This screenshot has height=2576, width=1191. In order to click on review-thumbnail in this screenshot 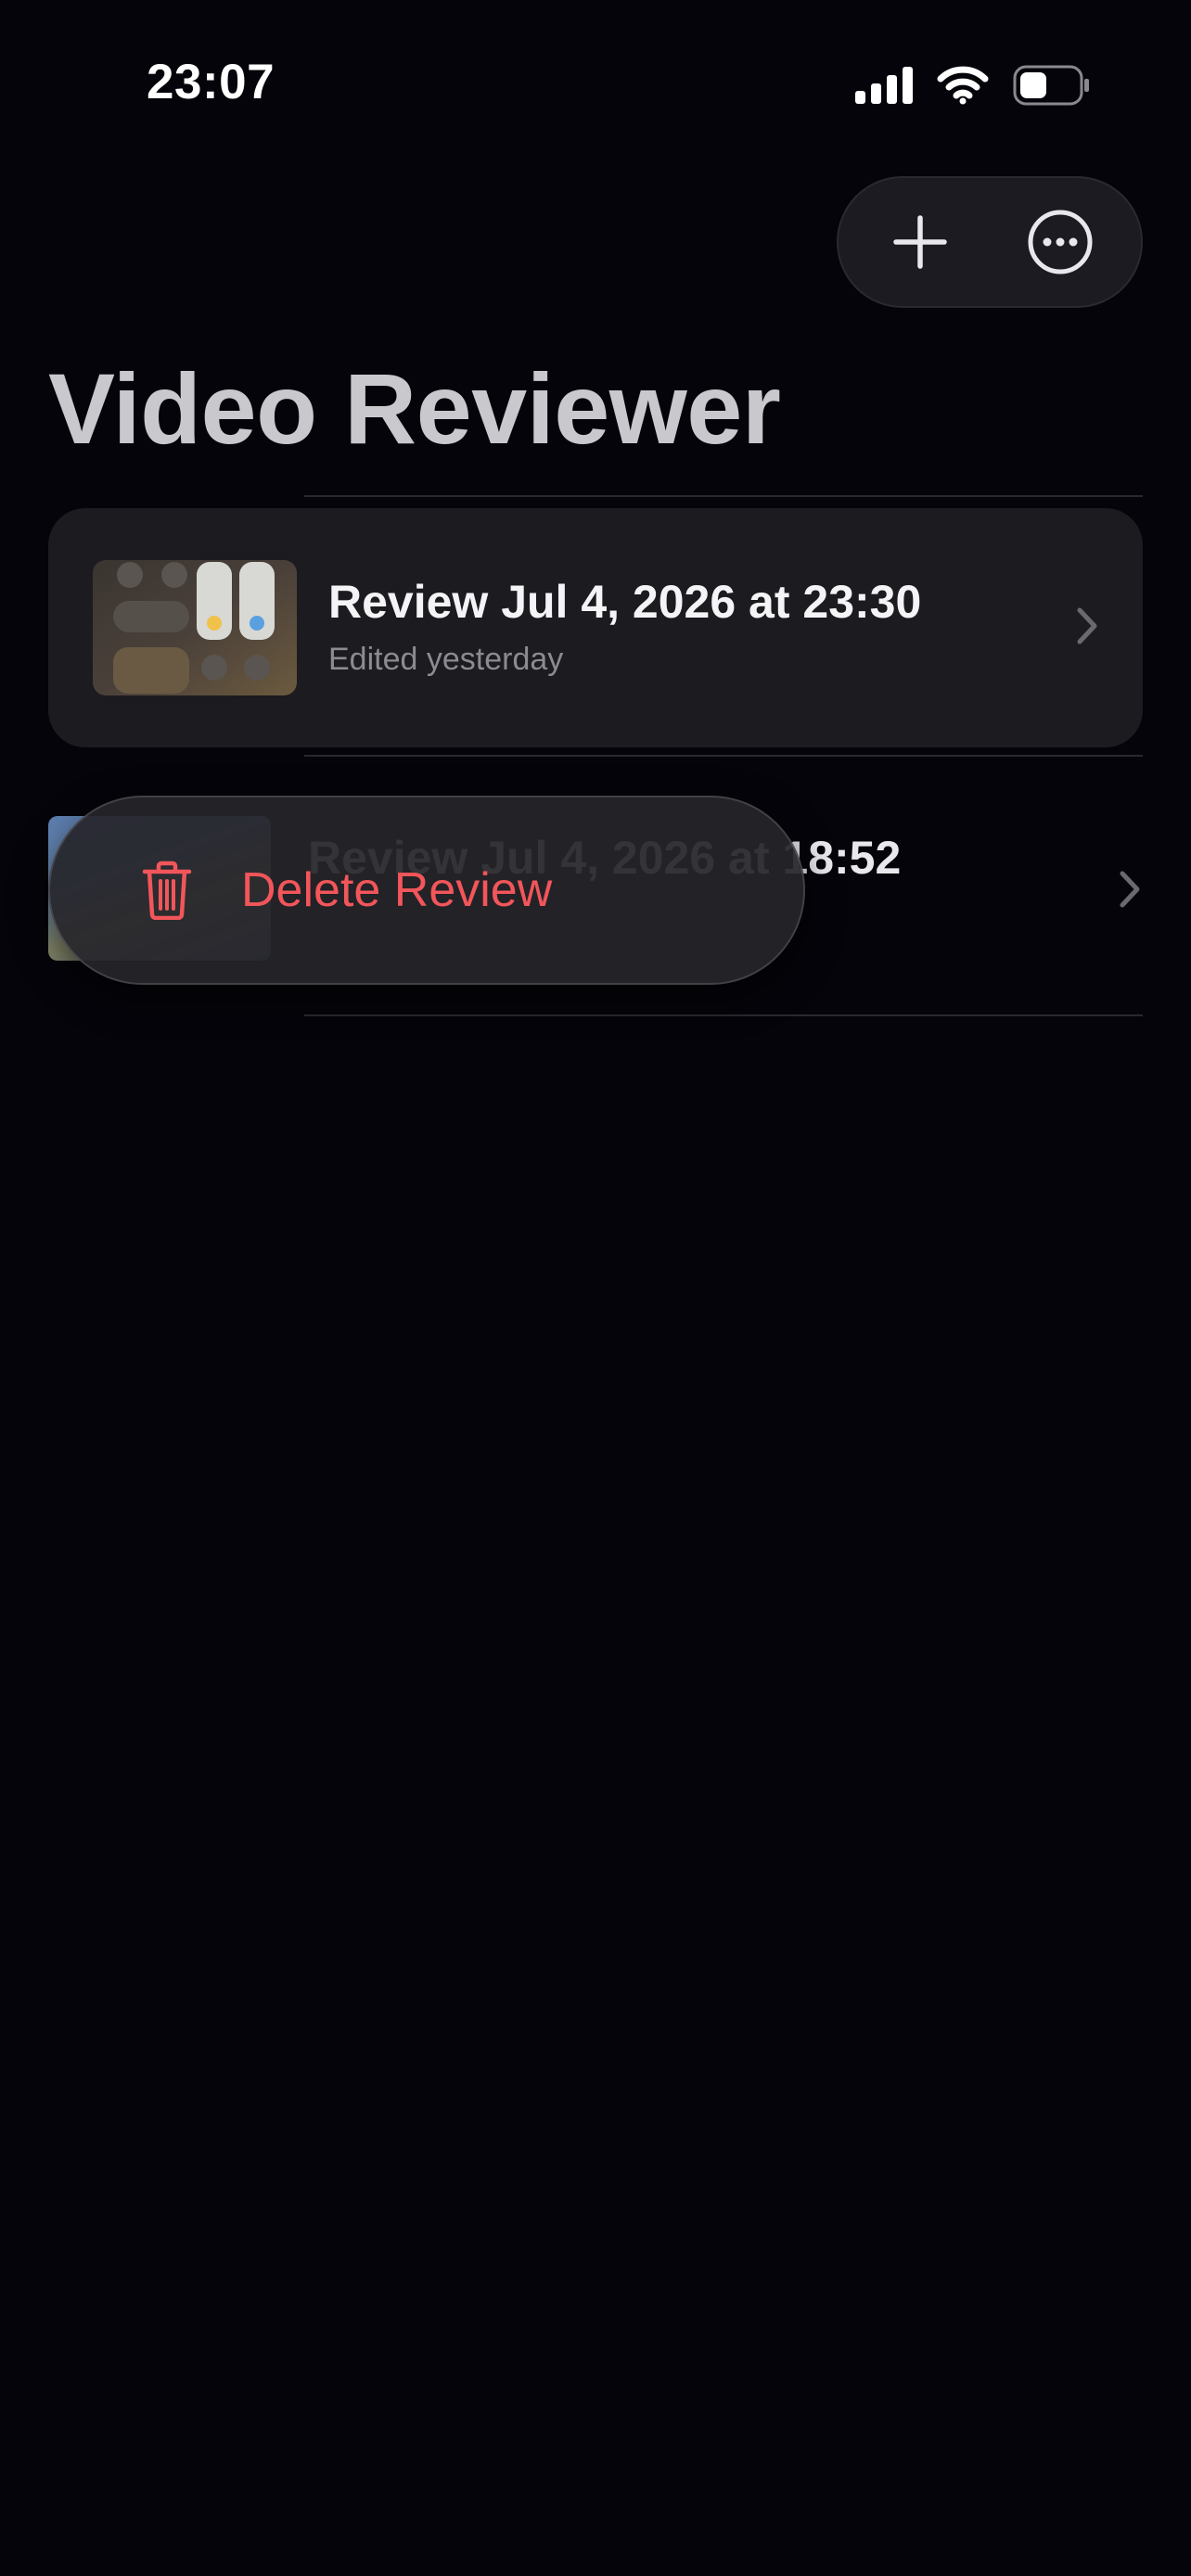, I will do `click(195, 628)`.